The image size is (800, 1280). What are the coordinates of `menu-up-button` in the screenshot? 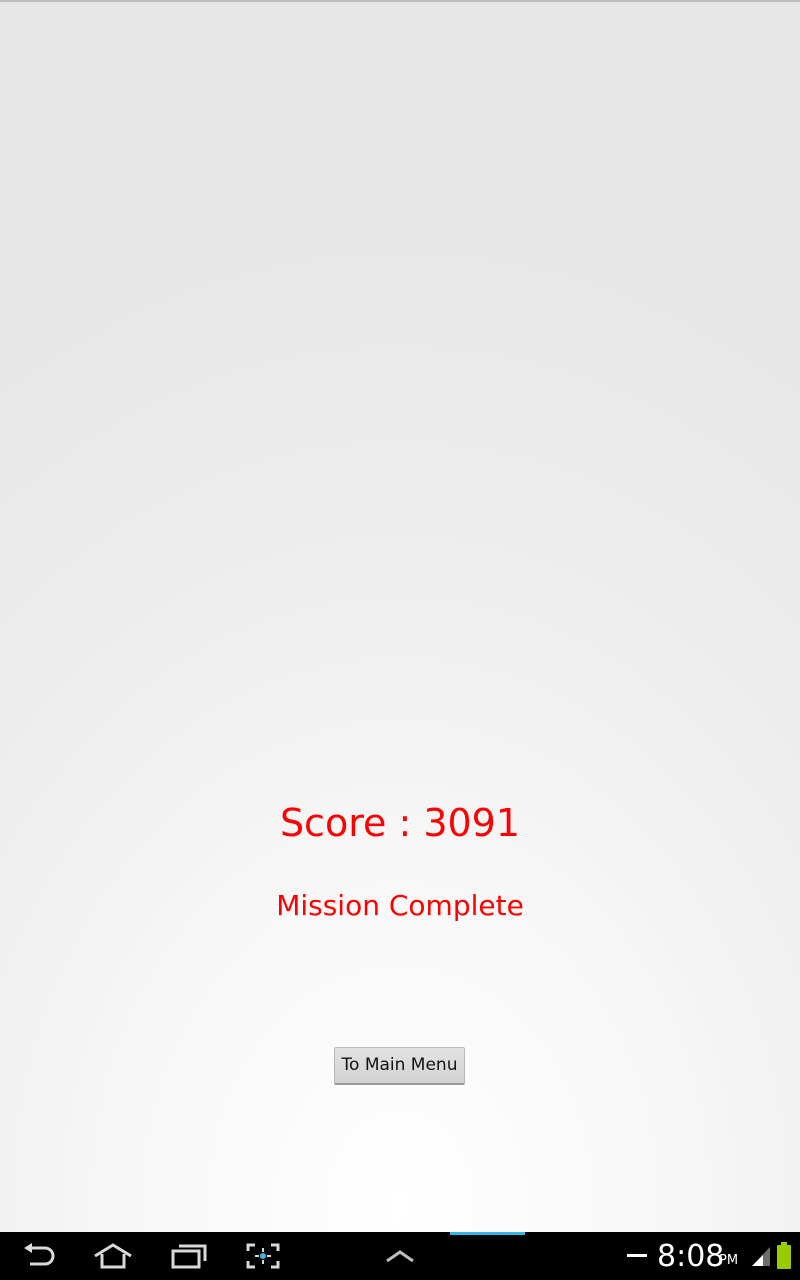 It's located at (400, 1256).